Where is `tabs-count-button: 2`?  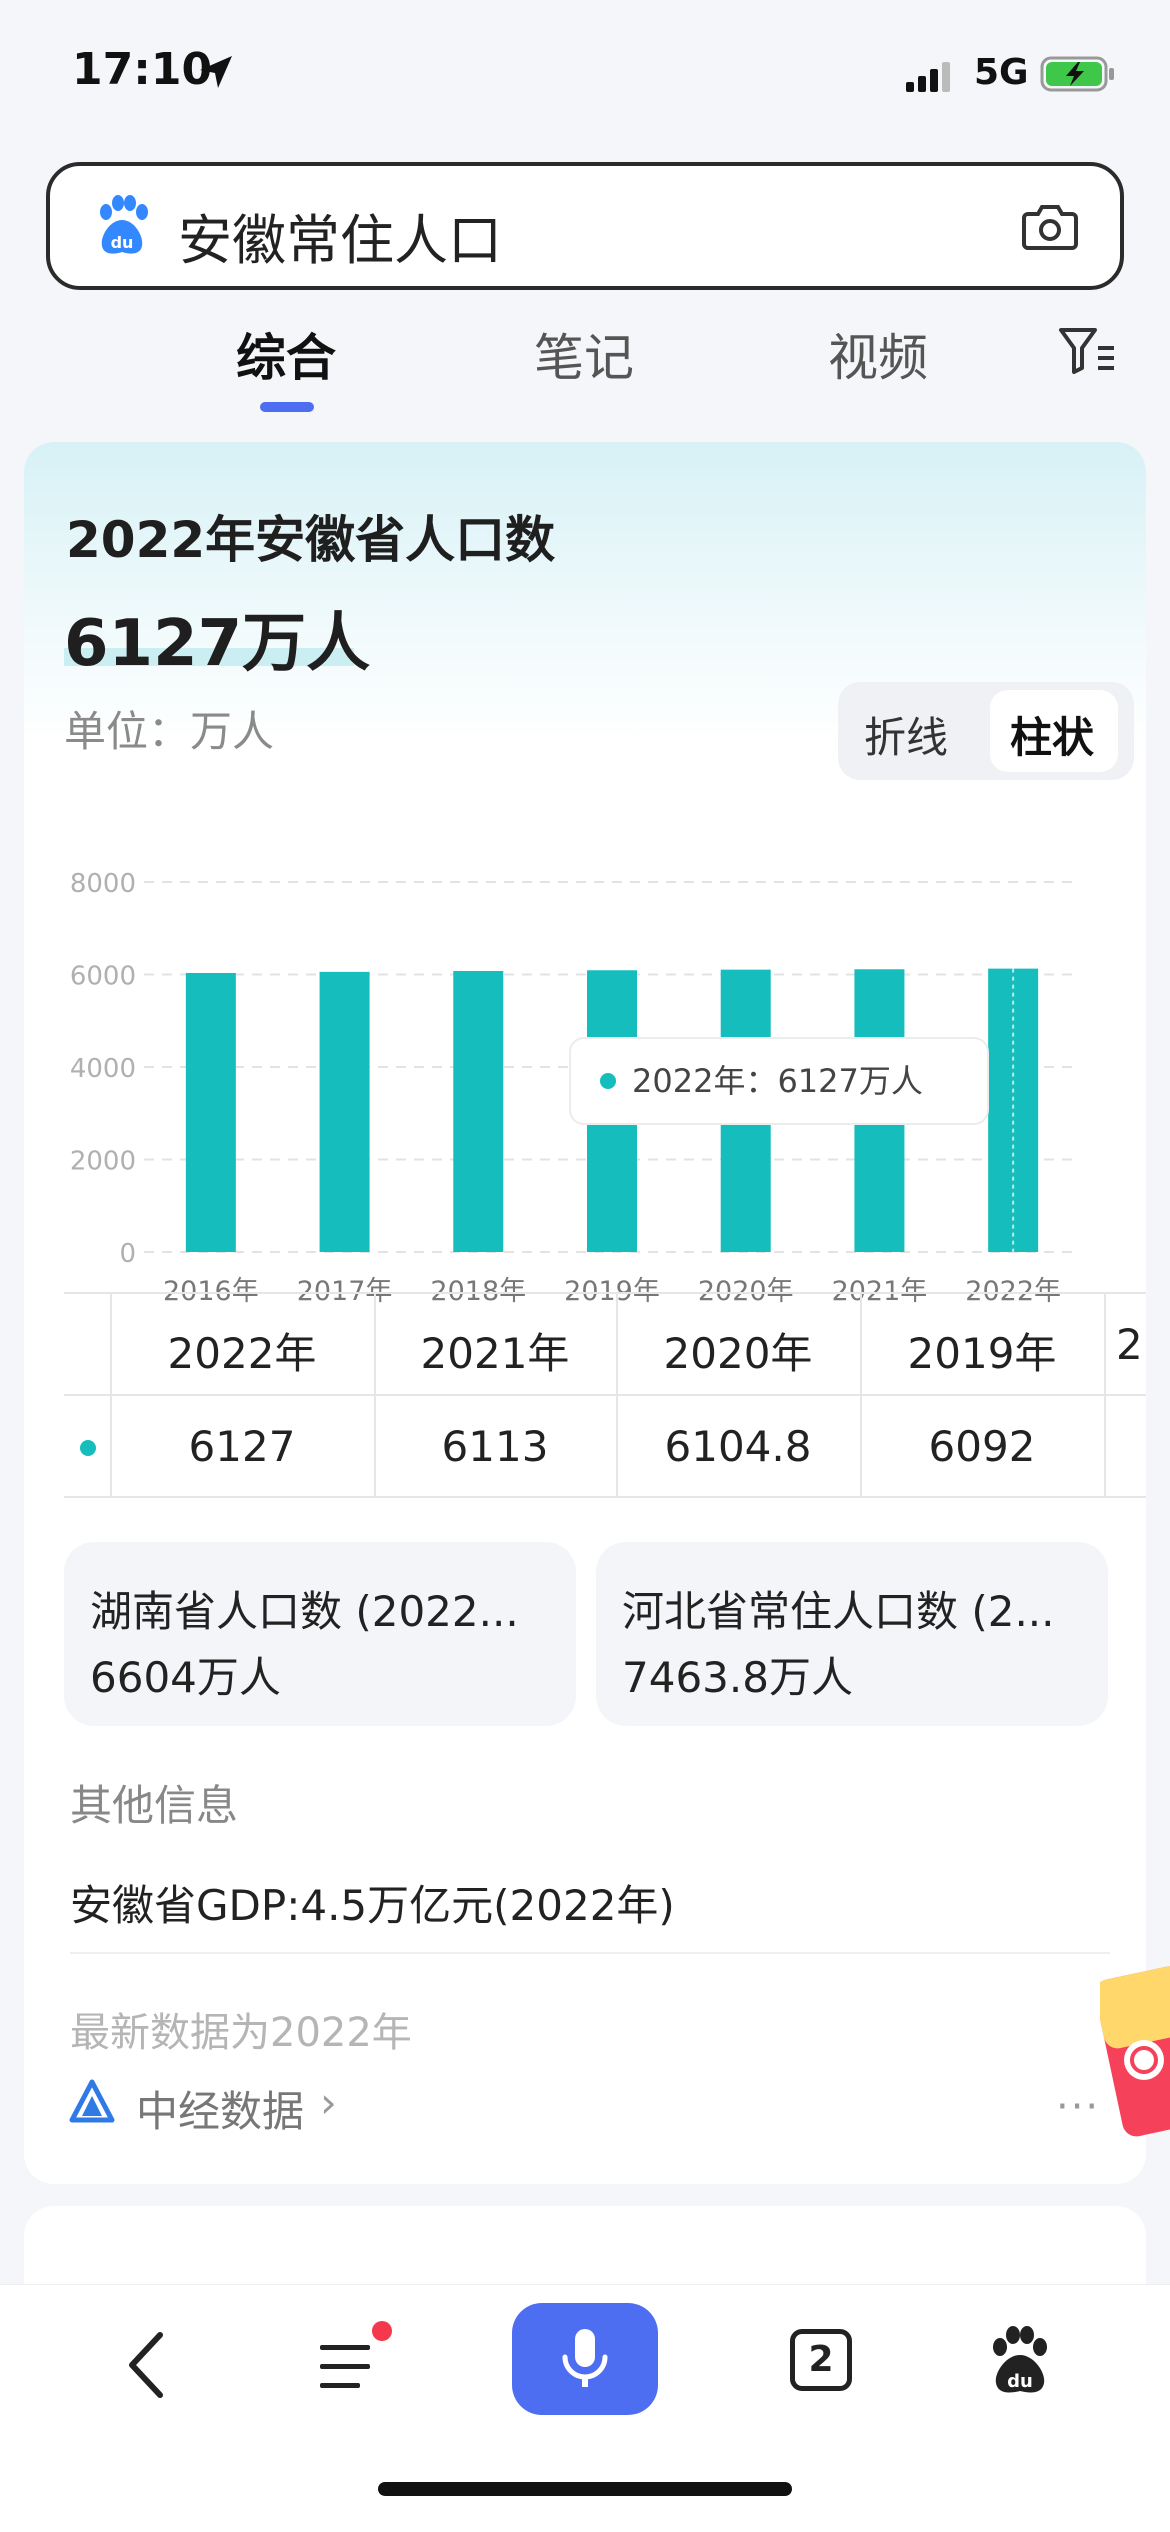 tabs-count-button: 2 is located at coordinates (821, 2360).